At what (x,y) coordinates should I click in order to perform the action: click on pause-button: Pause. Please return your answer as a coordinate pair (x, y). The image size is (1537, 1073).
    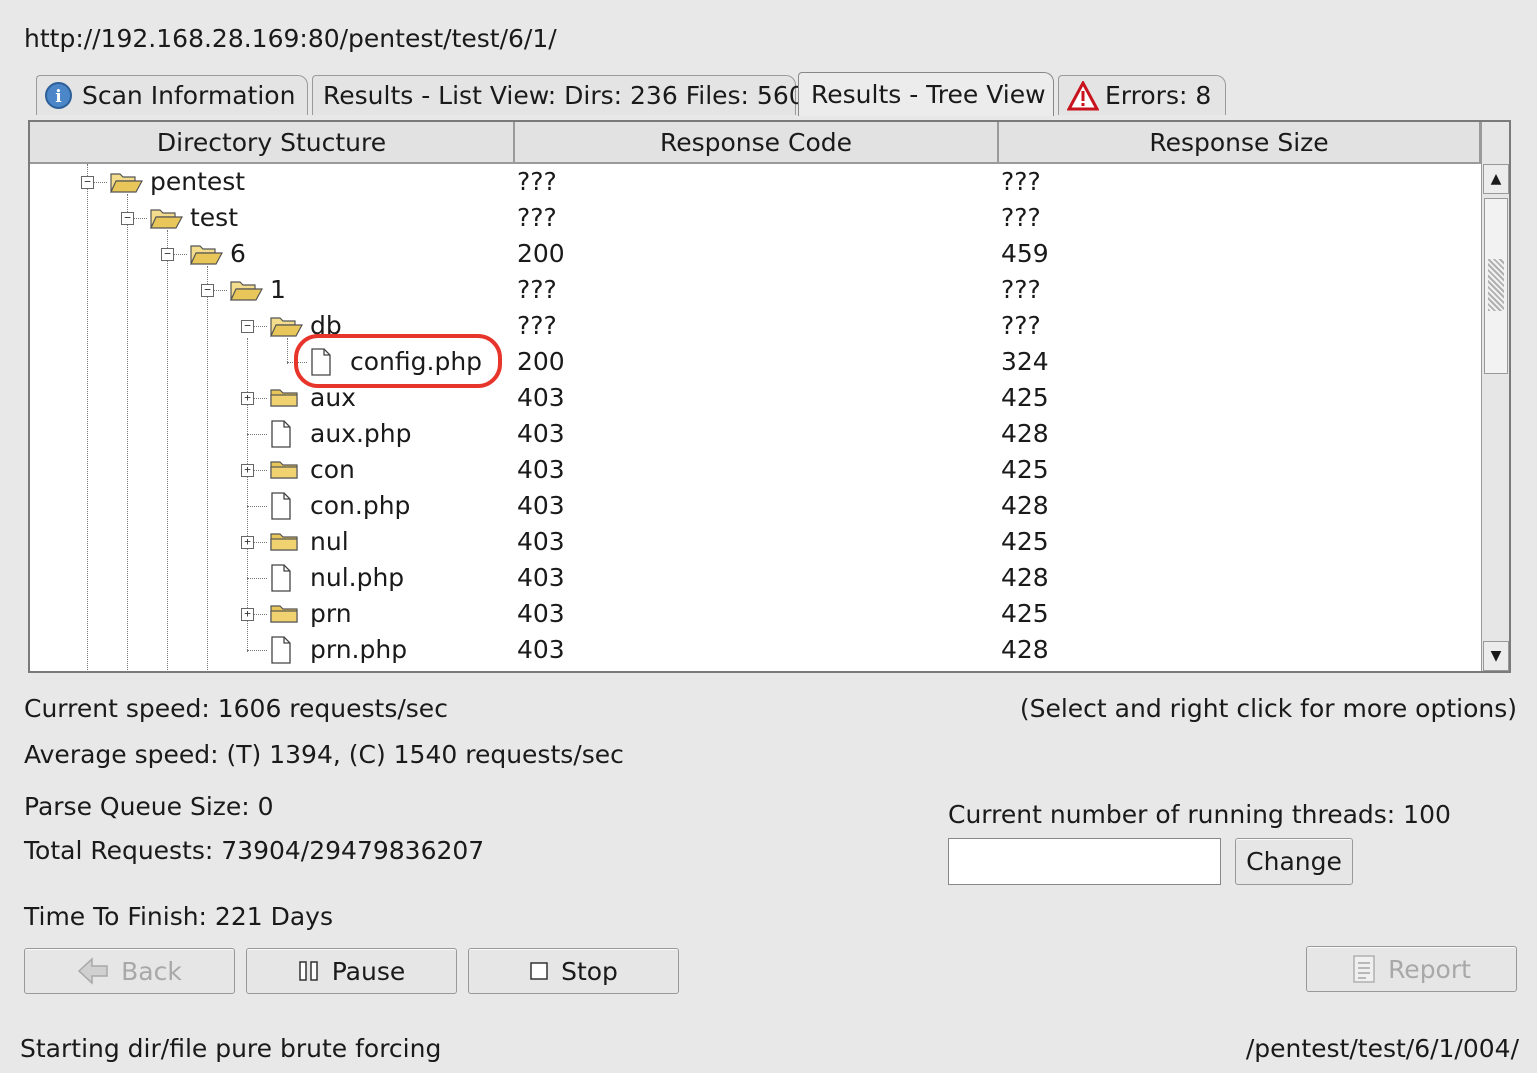
    Looking at the image, I should click on (351, 971).